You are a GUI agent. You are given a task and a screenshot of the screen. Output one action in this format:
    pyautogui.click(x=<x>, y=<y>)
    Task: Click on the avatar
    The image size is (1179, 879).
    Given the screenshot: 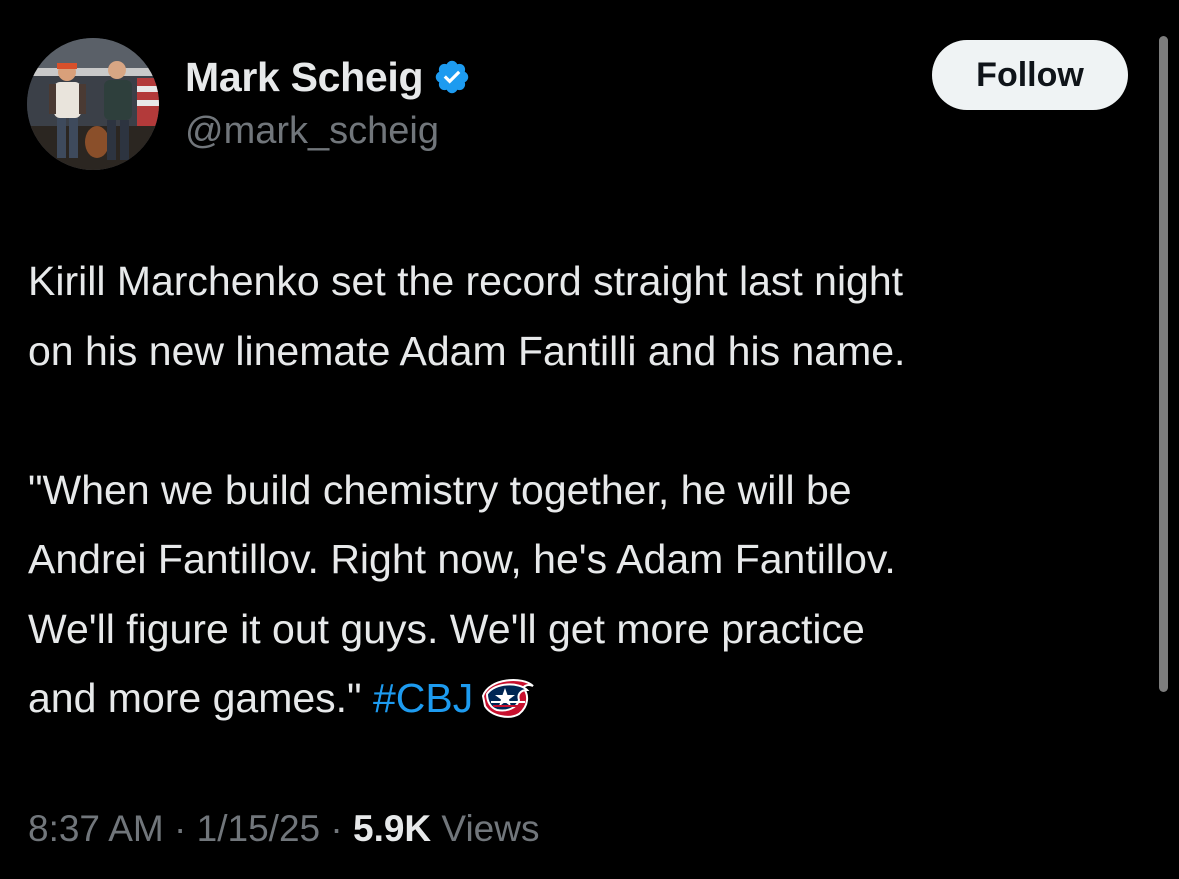 What is the action you would take?
    pyautogui.click(x=93, y=104)
    